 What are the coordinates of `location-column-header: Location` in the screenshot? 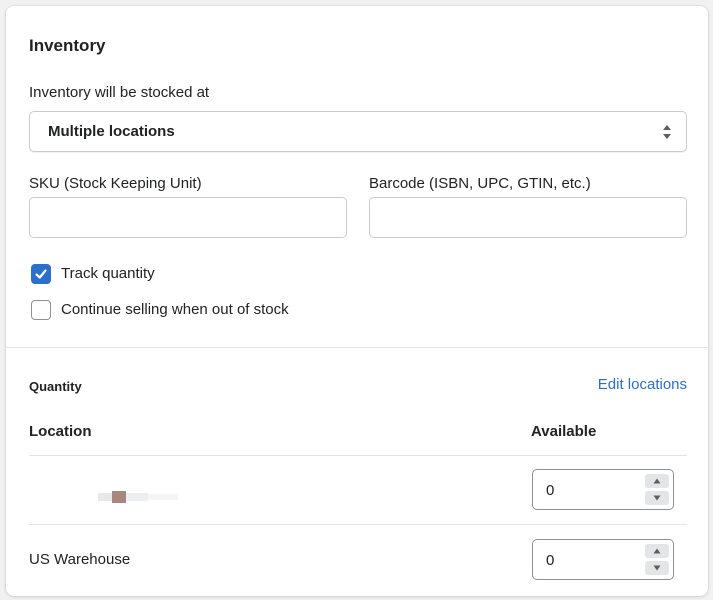 It's located at (60, 431).